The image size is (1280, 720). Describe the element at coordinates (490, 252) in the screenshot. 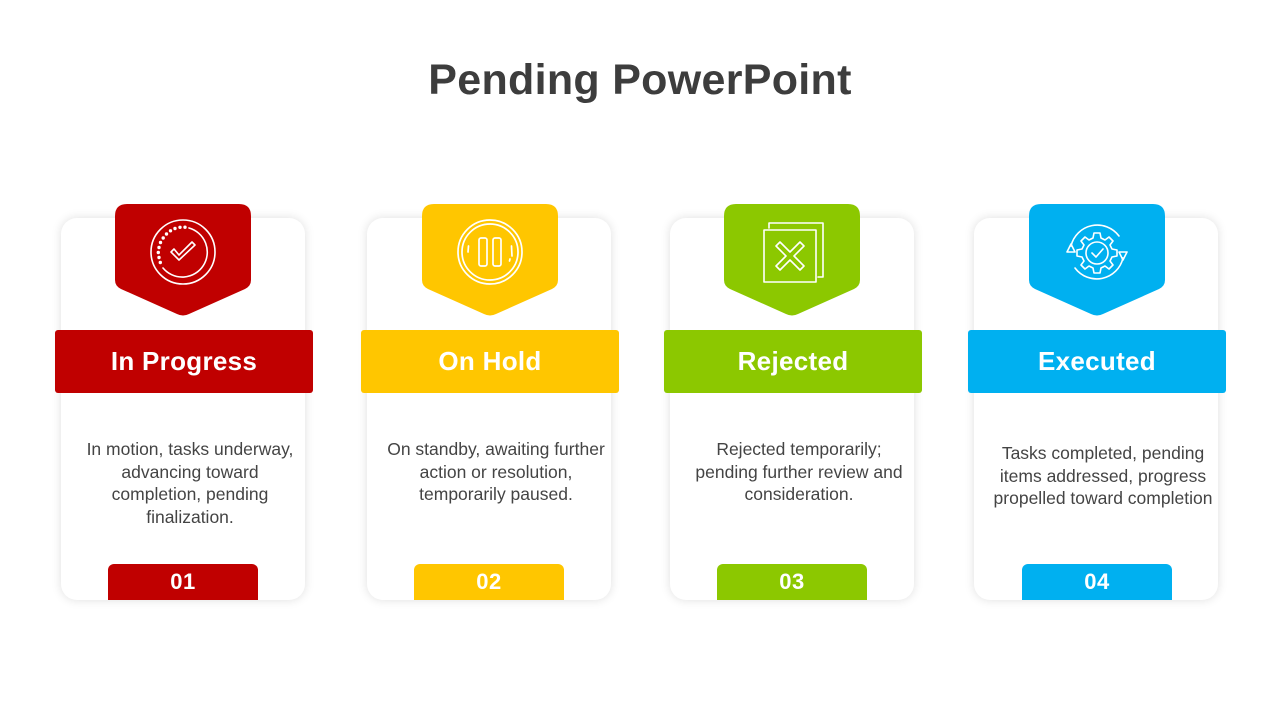

I see `pause-circle-icon` at that location.